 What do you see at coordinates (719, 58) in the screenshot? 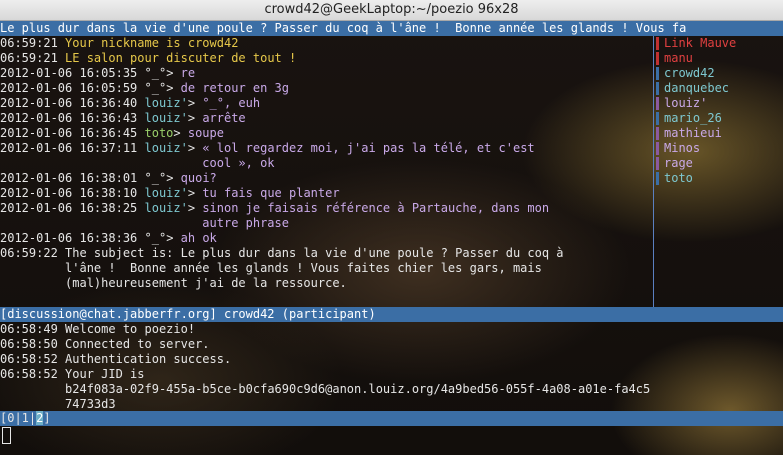
I see `user-list-item: manu` at bounding box center [719, 58].